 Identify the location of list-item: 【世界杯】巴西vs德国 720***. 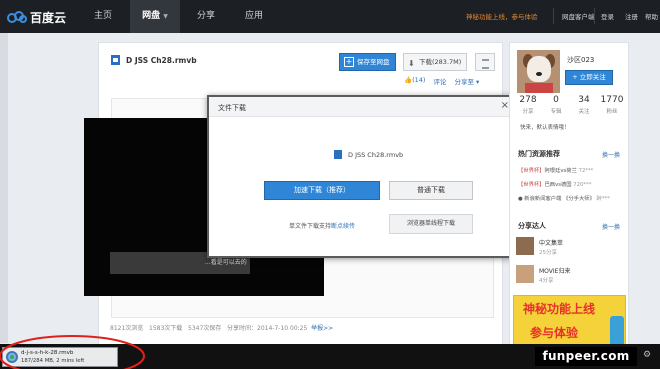
(572, 184).